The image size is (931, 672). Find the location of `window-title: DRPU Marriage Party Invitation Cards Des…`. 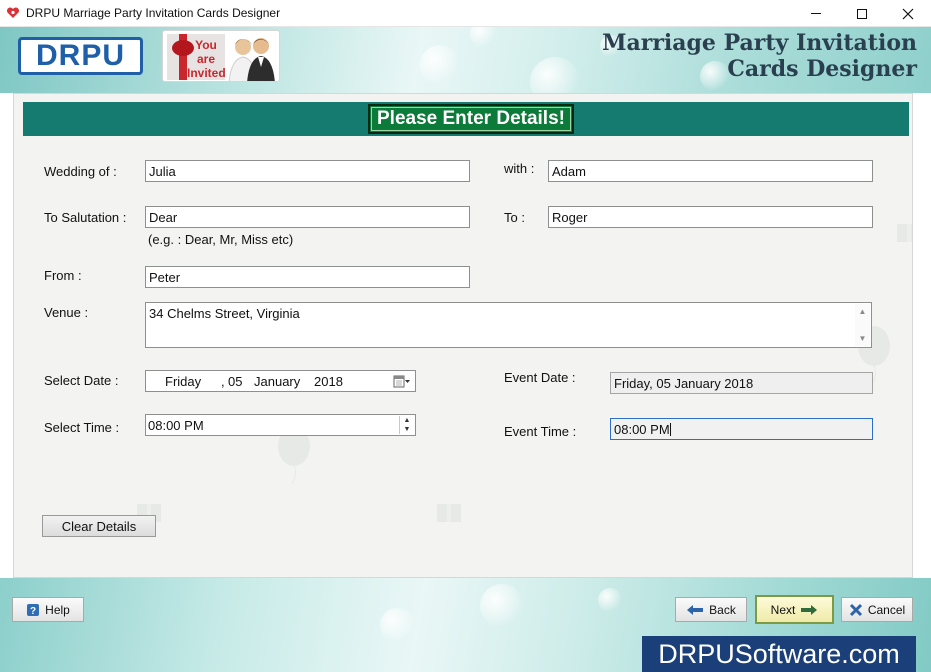

window-title: DRPU Marriage Party Invitation Cards Des… is located at coordinates (153, 13).